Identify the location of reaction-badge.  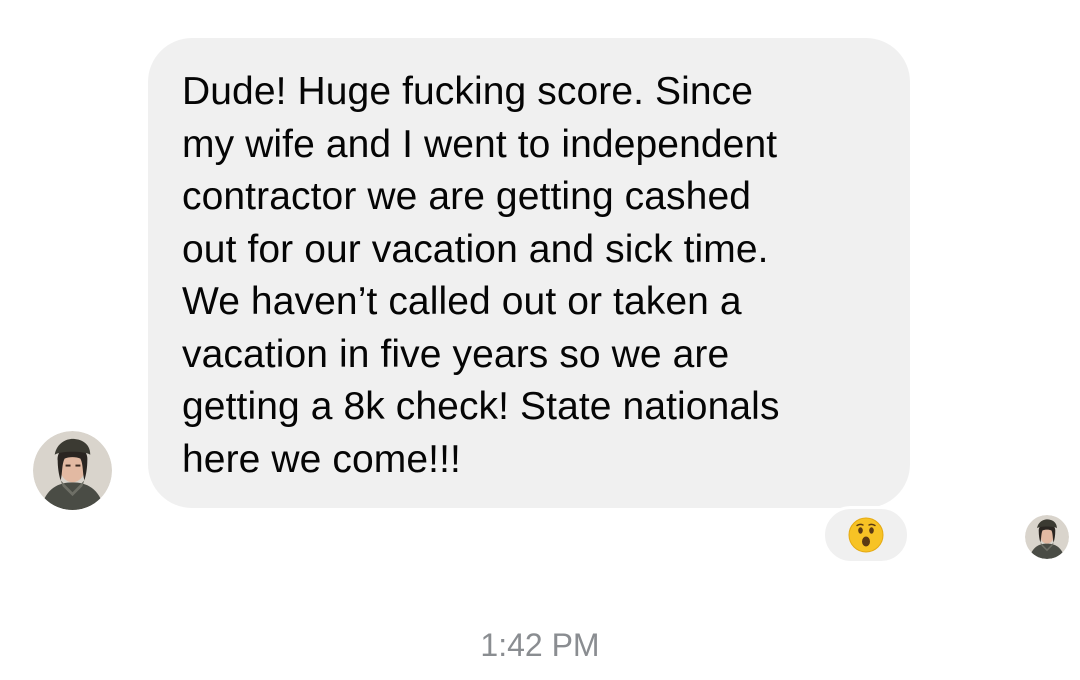
(866, 535).